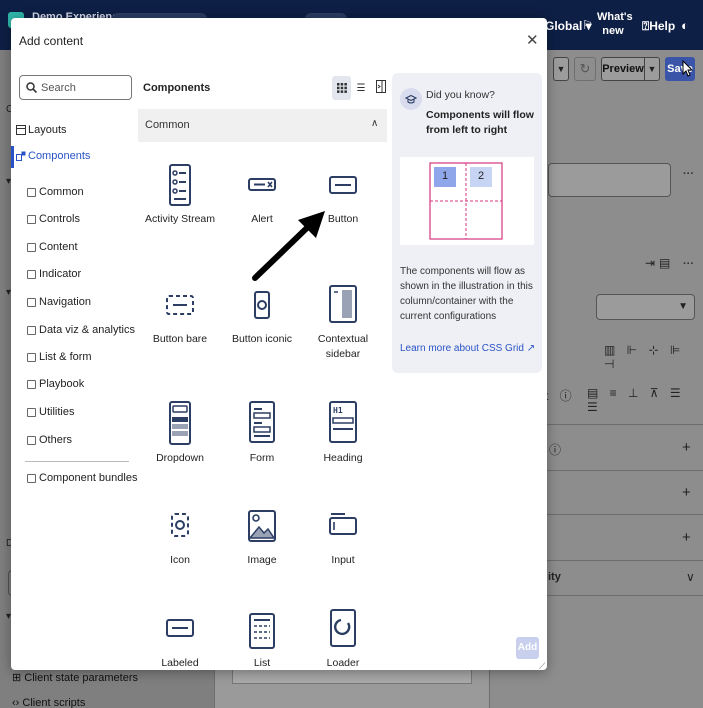  Describe the element at coordinates (51, 41) in the screenshot. I see `dialog-title: Add content` at that location.